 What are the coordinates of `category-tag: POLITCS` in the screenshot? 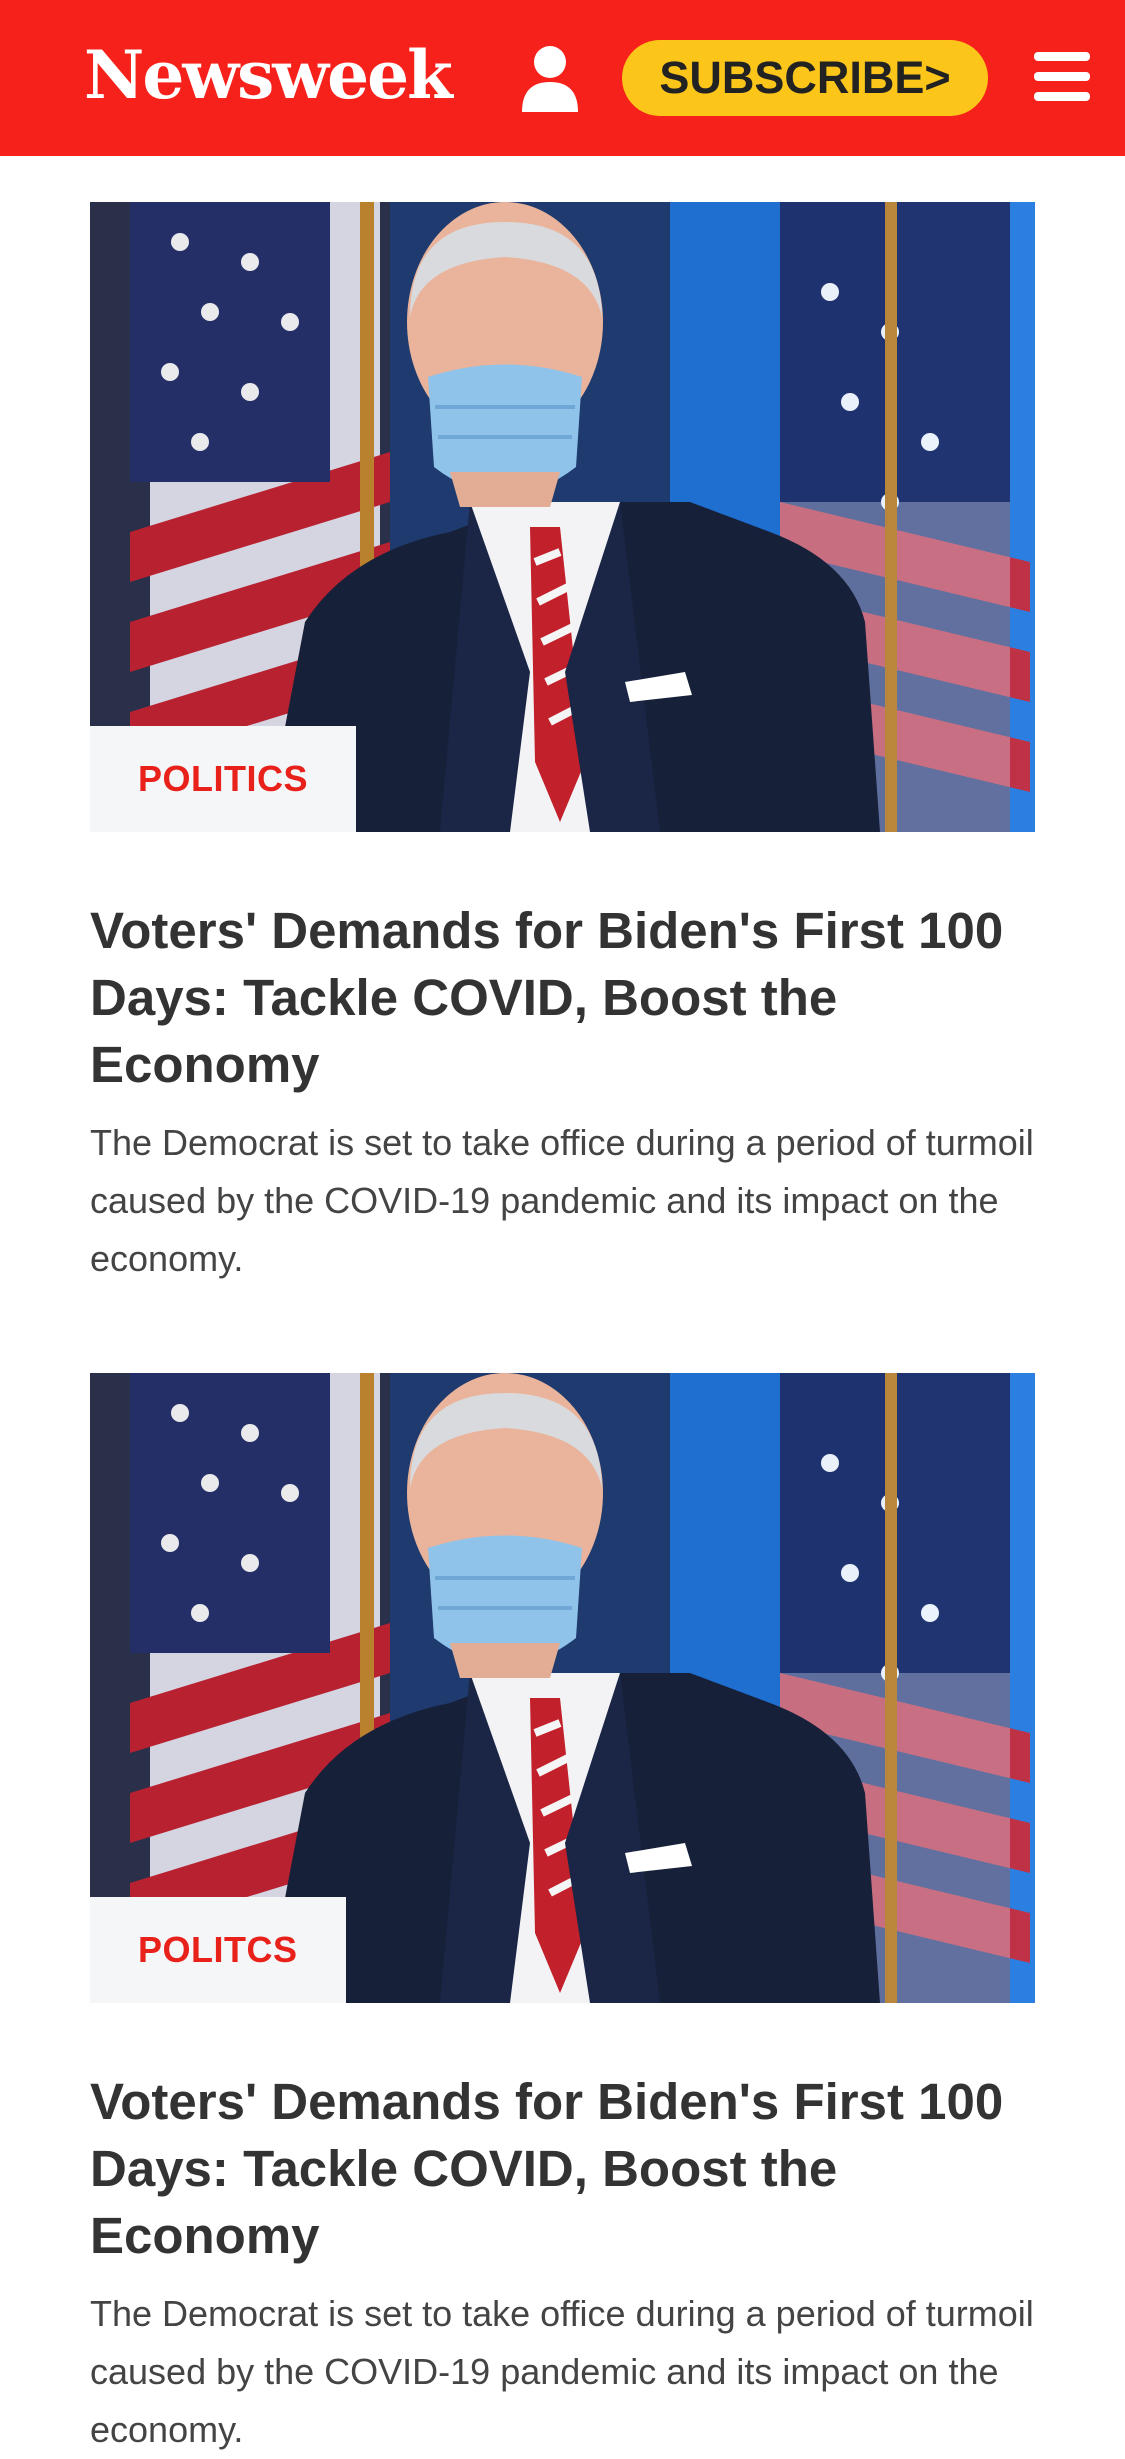 It's located at (218, 1950).